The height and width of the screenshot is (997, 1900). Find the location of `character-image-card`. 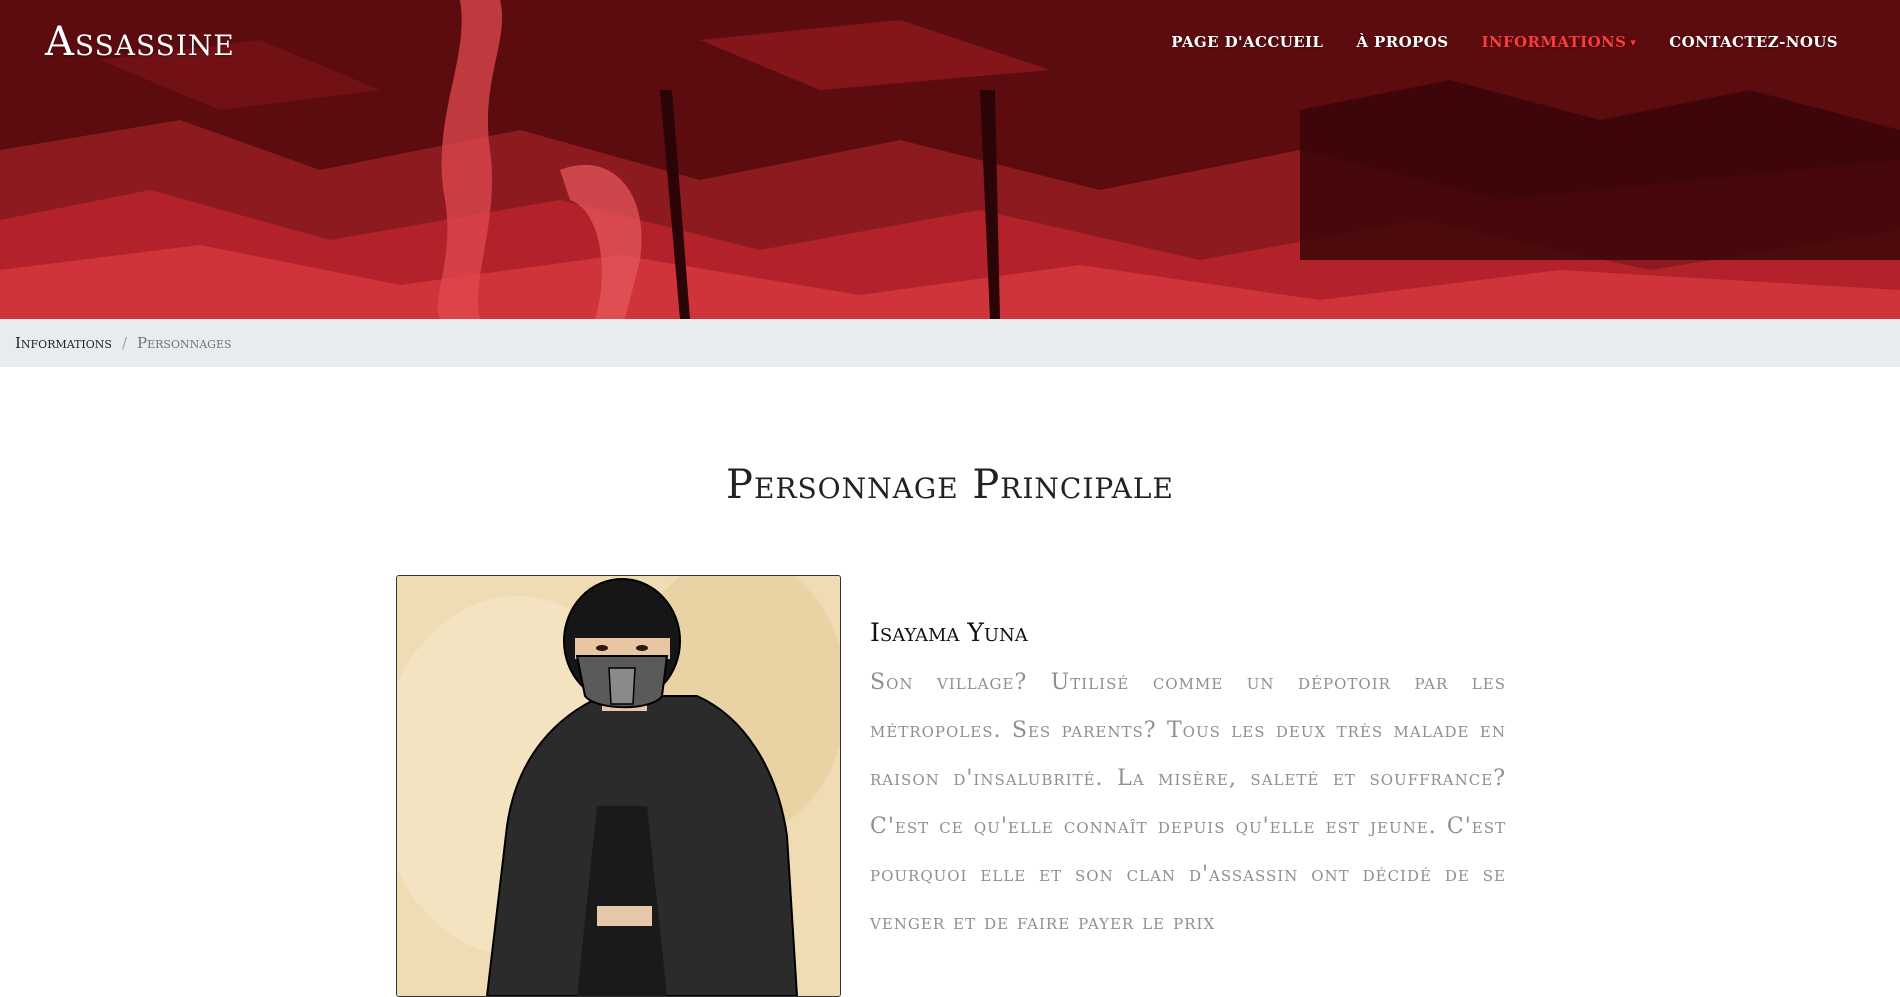

character-image-card is located at coordinates (618, 786).